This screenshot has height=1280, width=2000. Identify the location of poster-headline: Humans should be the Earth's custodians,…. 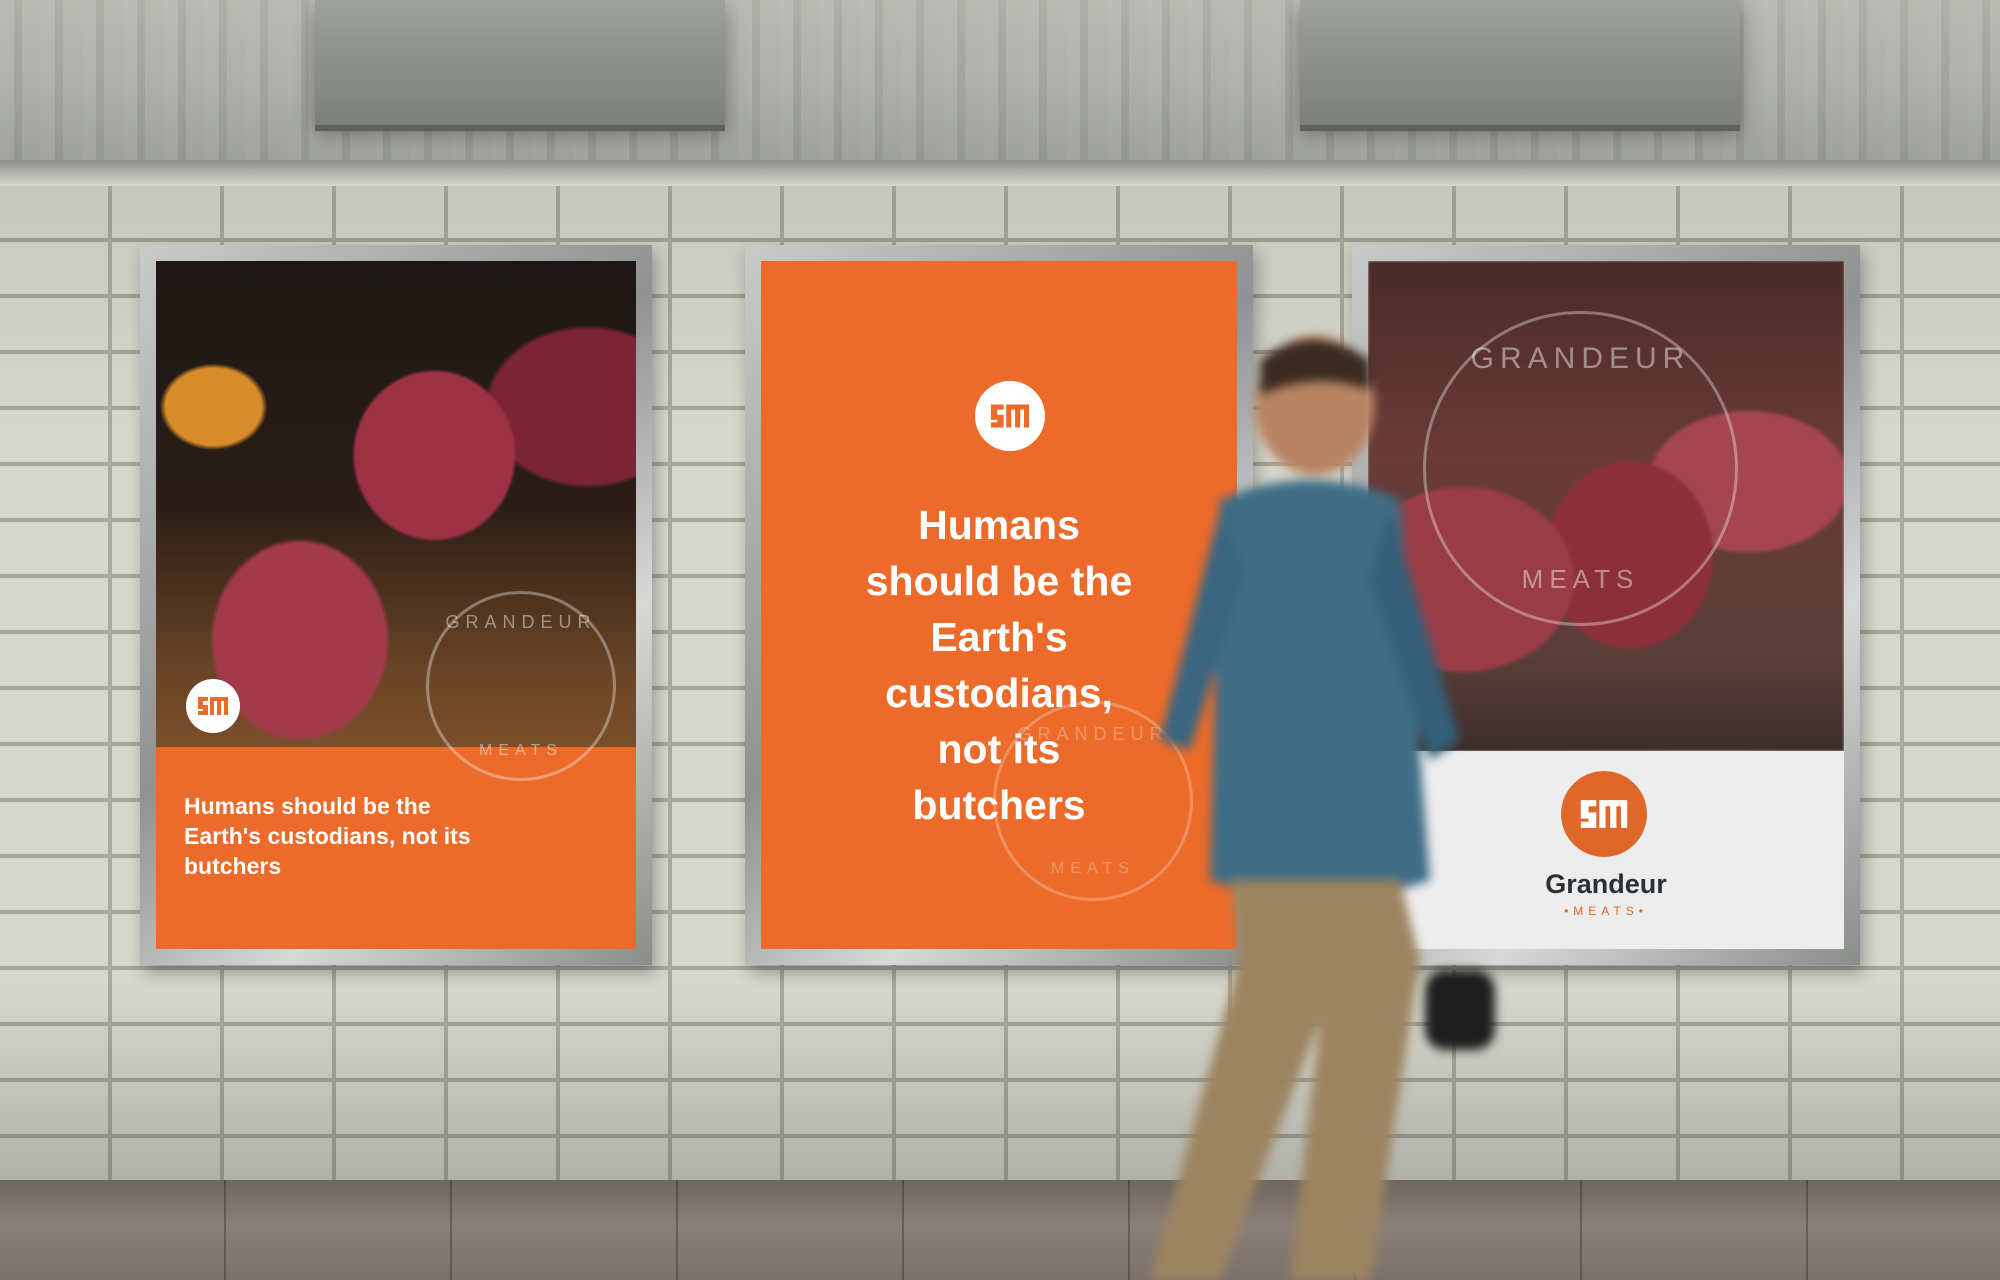
(327, 836).